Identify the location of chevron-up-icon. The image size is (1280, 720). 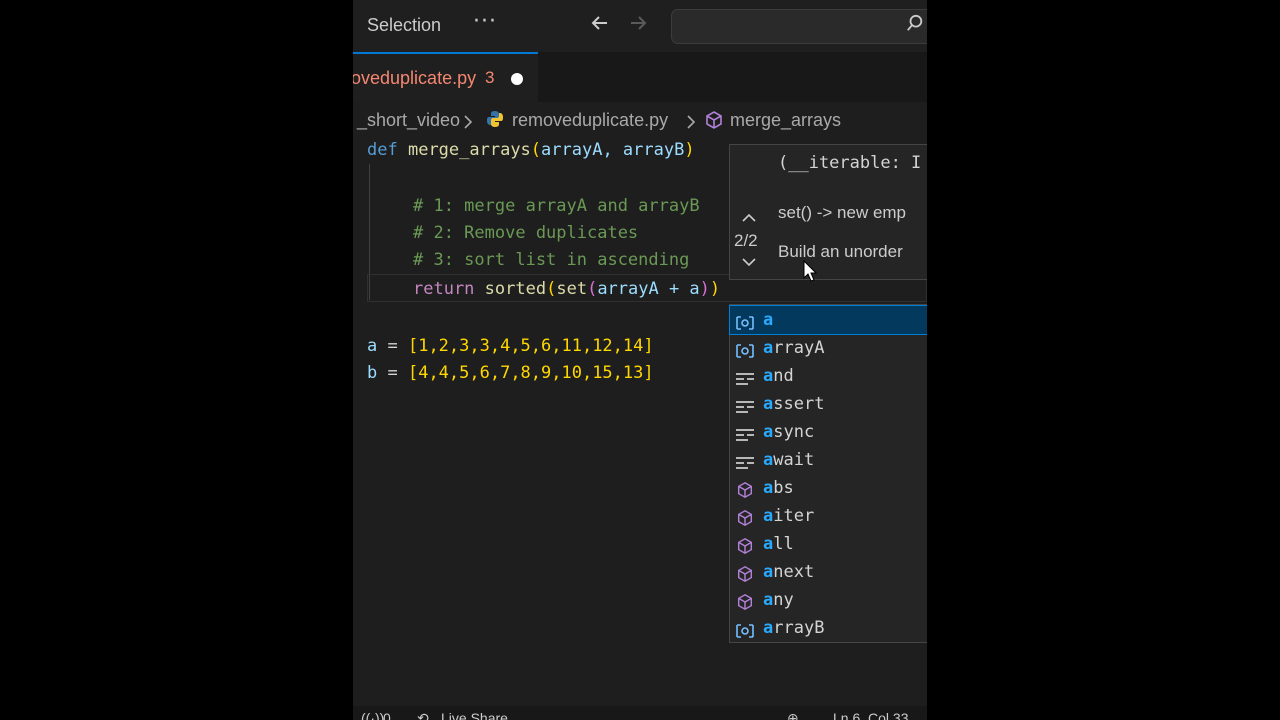
(749, 219).